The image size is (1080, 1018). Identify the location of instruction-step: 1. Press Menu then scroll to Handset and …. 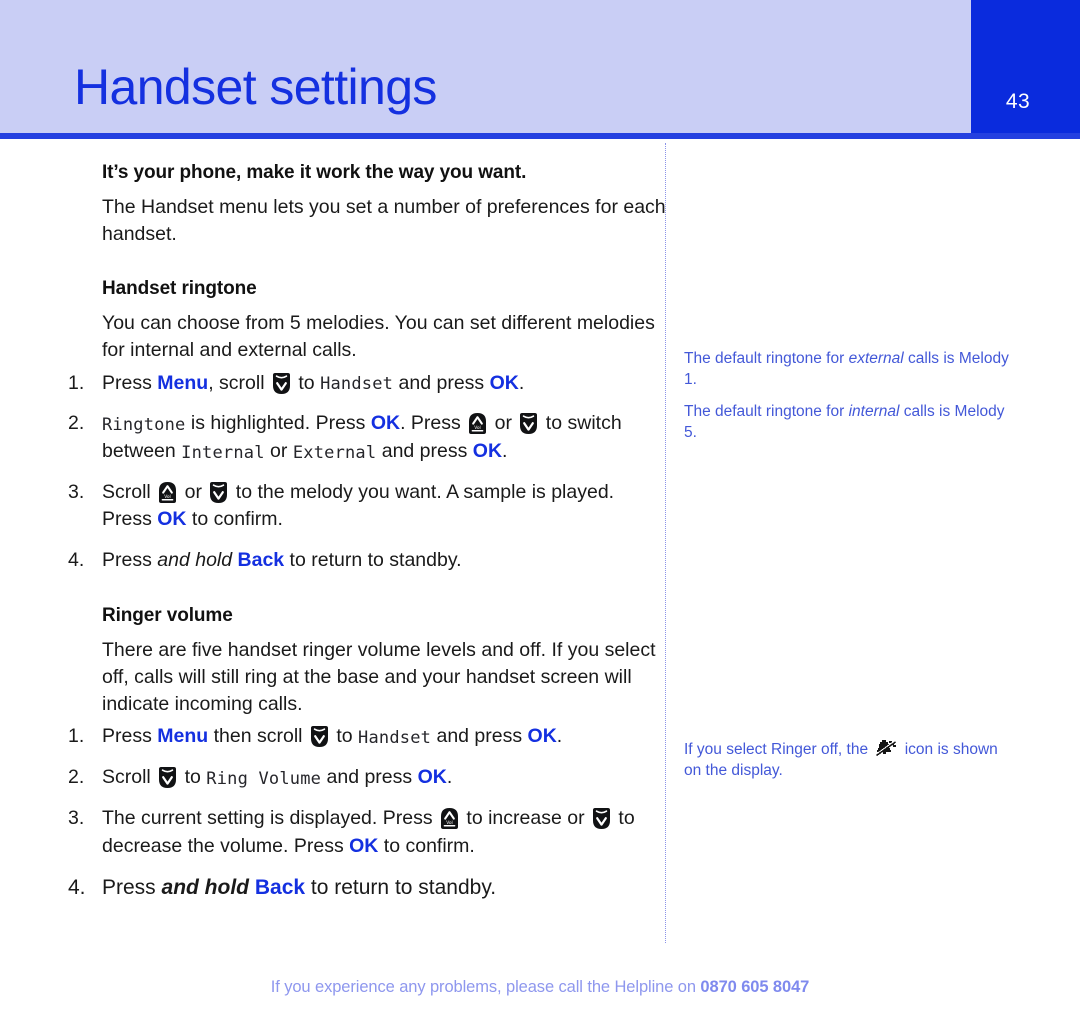
(368, 737).